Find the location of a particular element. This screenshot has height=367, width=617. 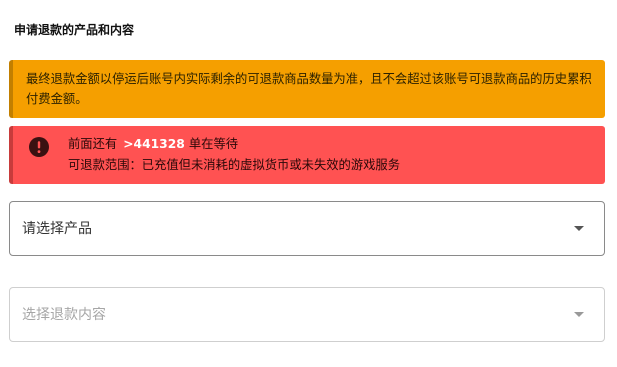

refund-content-select: 选择退款内容 is located at coordinates (307, 314).